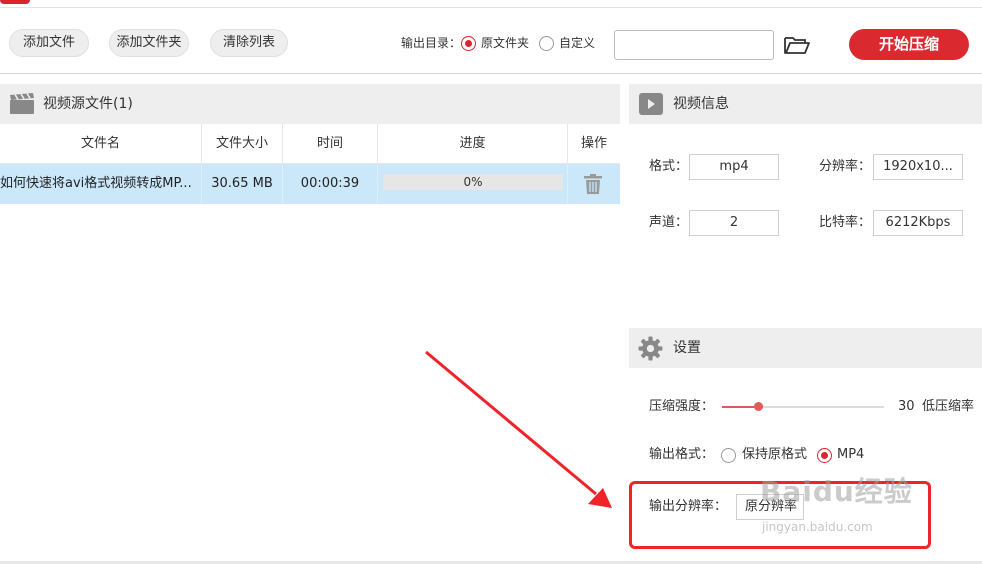  What do you see at coordinates (101, 144) in the screenshot?
I see `column-filename: 文件名` at bounding box center [101, 144].